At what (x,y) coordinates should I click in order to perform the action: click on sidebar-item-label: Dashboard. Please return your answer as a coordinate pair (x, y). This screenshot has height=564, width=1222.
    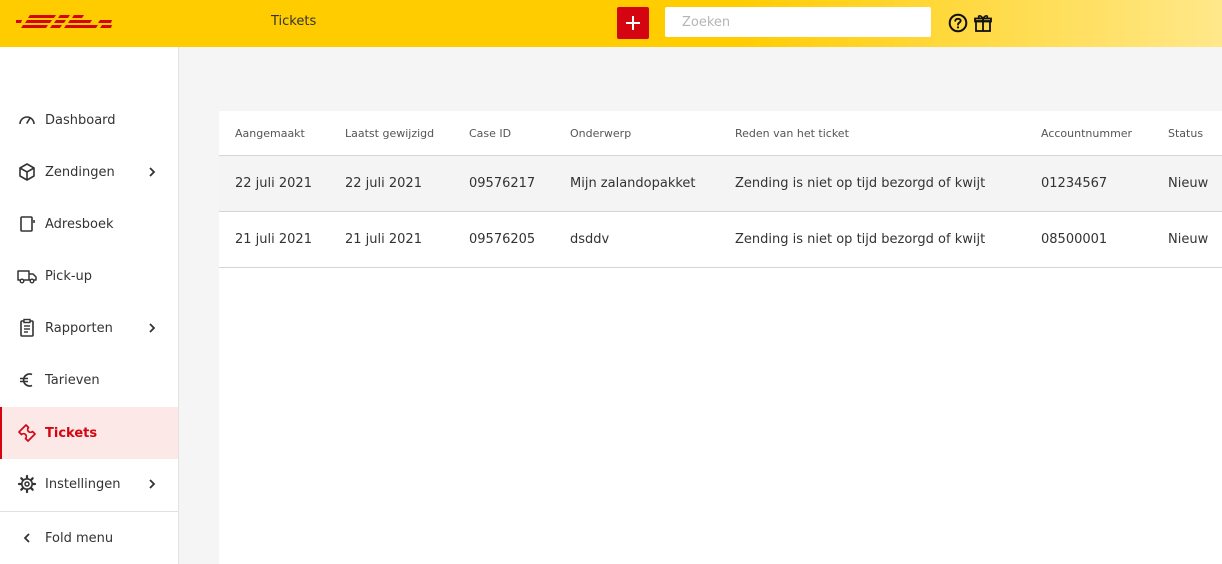
    Looking at the image, I should click on (80, 120).